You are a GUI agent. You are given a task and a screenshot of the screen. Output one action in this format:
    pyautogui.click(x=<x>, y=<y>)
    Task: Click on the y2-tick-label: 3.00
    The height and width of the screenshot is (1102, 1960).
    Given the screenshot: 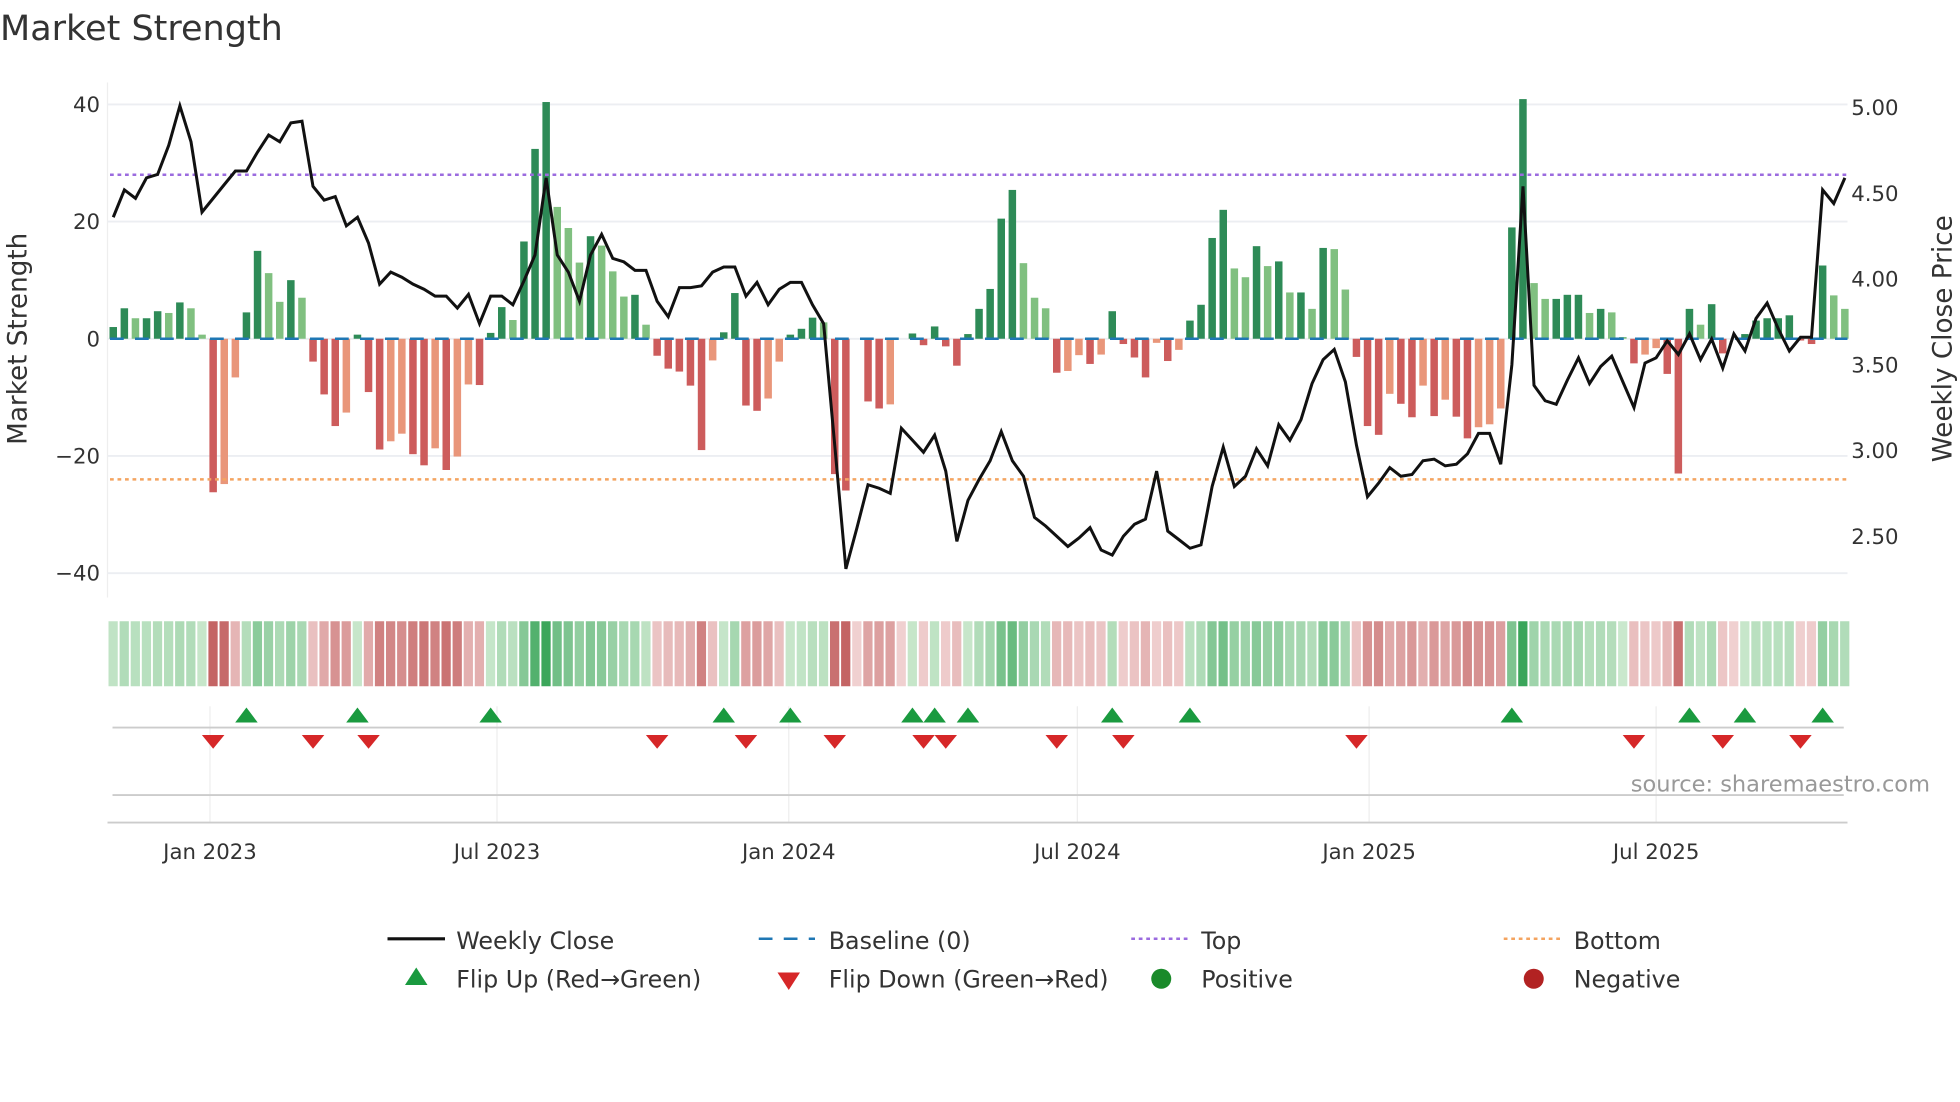 What is the action you would take?
    pyautogui.click(x=1874, y=451)
    